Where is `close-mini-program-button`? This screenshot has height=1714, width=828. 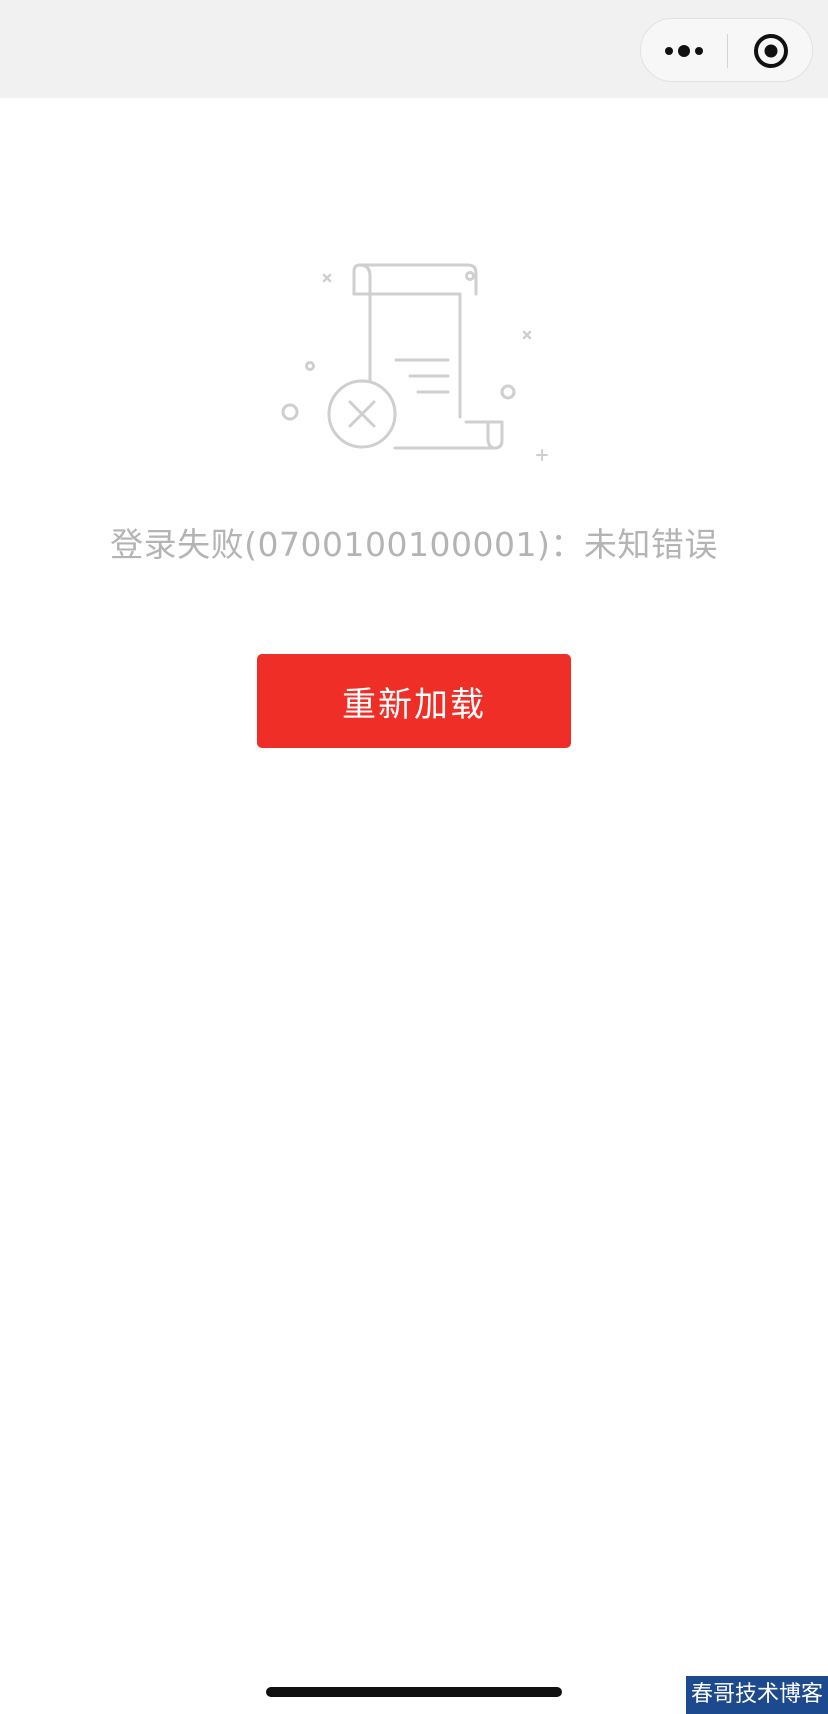
close-mini-program-button is located at coordinates (771, 51).